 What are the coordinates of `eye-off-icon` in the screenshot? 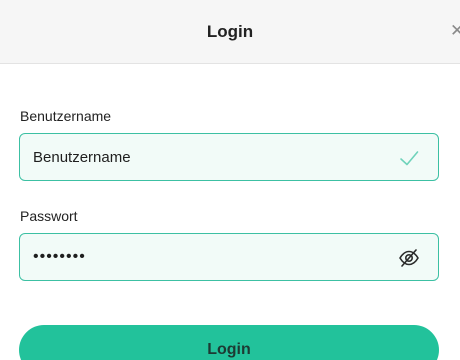 It's located at (409, 258).